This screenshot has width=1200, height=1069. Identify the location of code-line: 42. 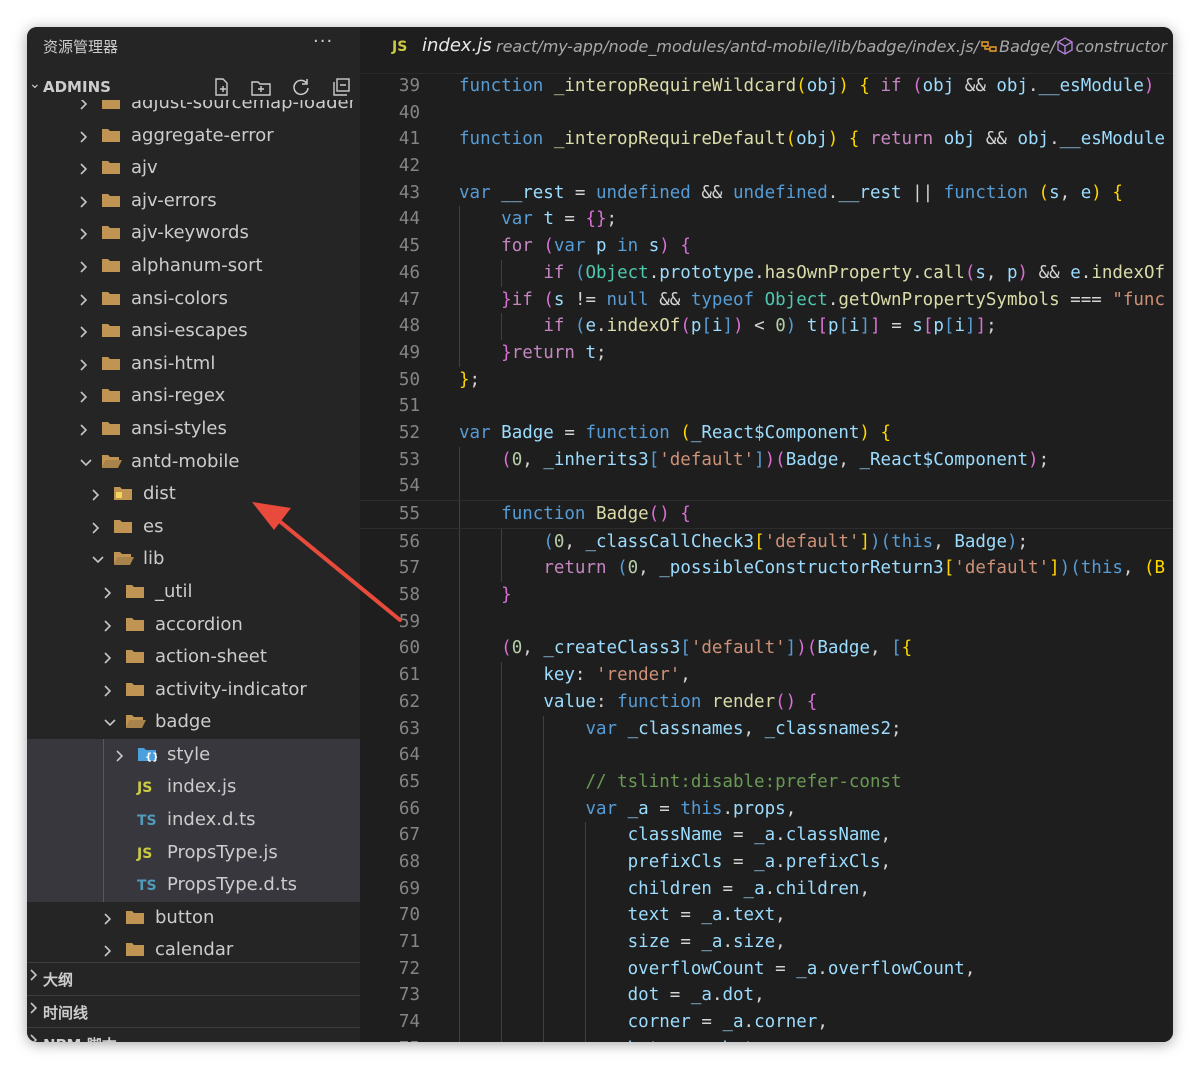
(766, 166).